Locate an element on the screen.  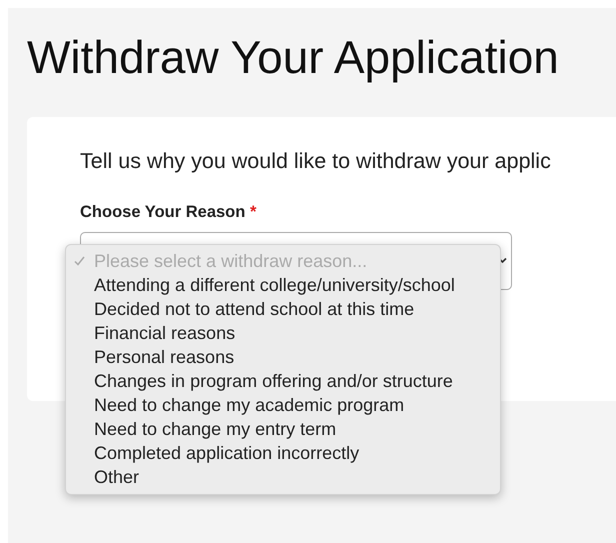
menu-option: Financial reasons is located at coordinates (283, 333).